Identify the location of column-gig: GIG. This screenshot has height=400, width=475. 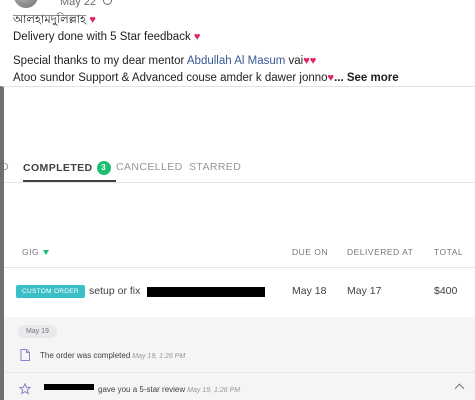
(36, 252).